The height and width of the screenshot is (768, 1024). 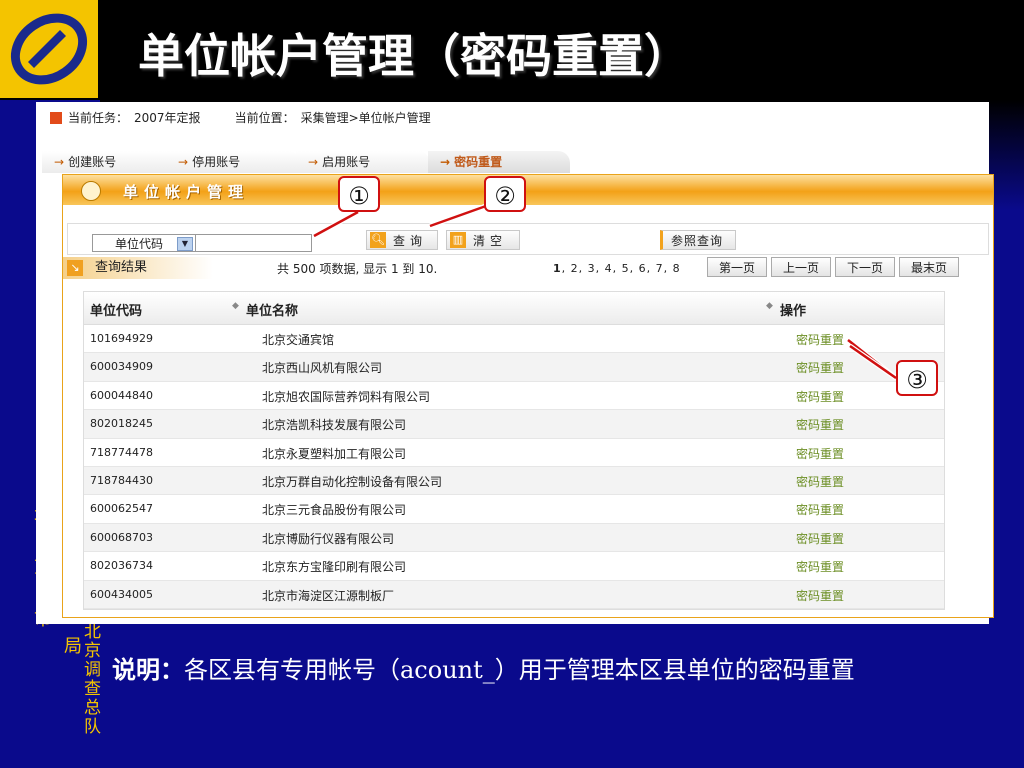 I want to click on query-button-label: 查询, so click(x=410, y=241).